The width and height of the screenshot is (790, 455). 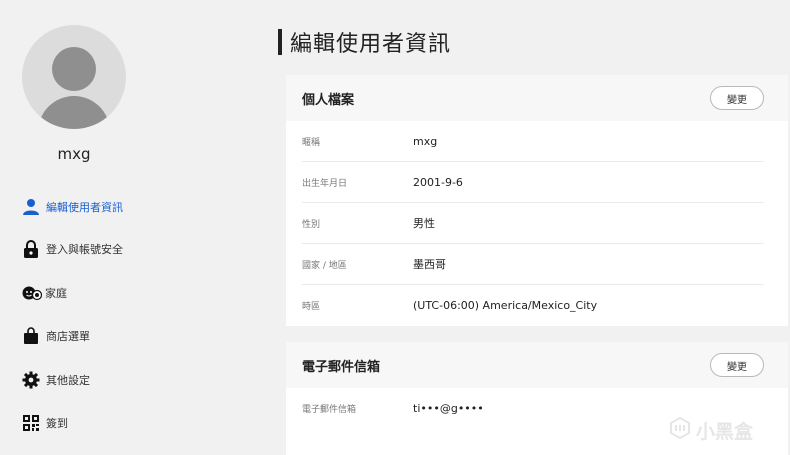 What do you see at coordinates (280, 42) in the screenshot?
I see `title-accent-bar` at bounding box center [280, 42].